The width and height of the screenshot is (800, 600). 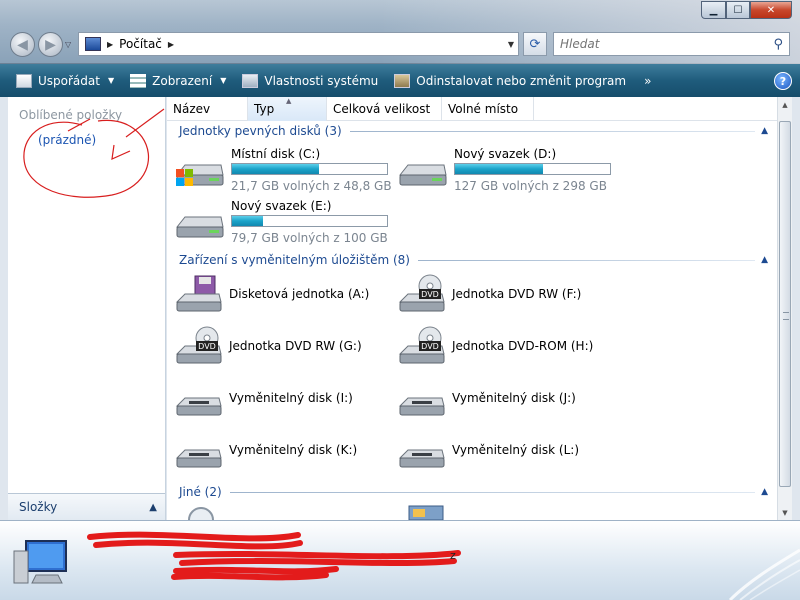 What do you see at coordinates (738, 10) in the screenshot?
I see `maximize-button: ☐` at bounding box center [738, 10].